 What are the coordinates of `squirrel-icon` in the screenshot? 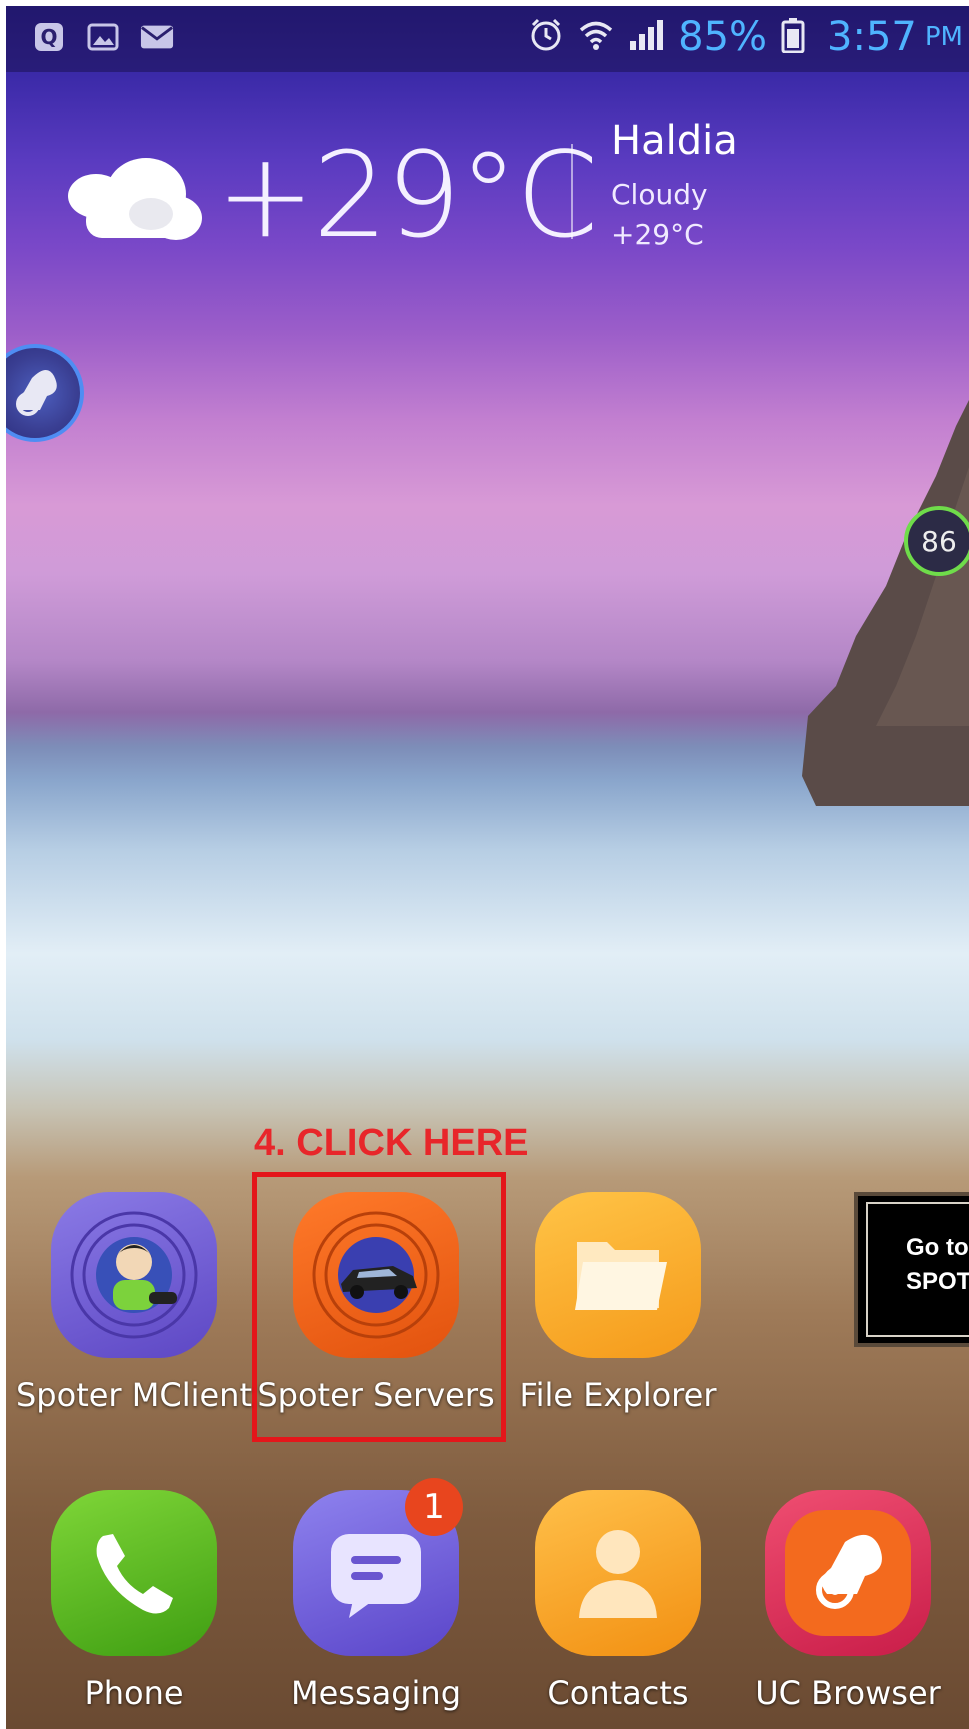 It's located at (36, 392).